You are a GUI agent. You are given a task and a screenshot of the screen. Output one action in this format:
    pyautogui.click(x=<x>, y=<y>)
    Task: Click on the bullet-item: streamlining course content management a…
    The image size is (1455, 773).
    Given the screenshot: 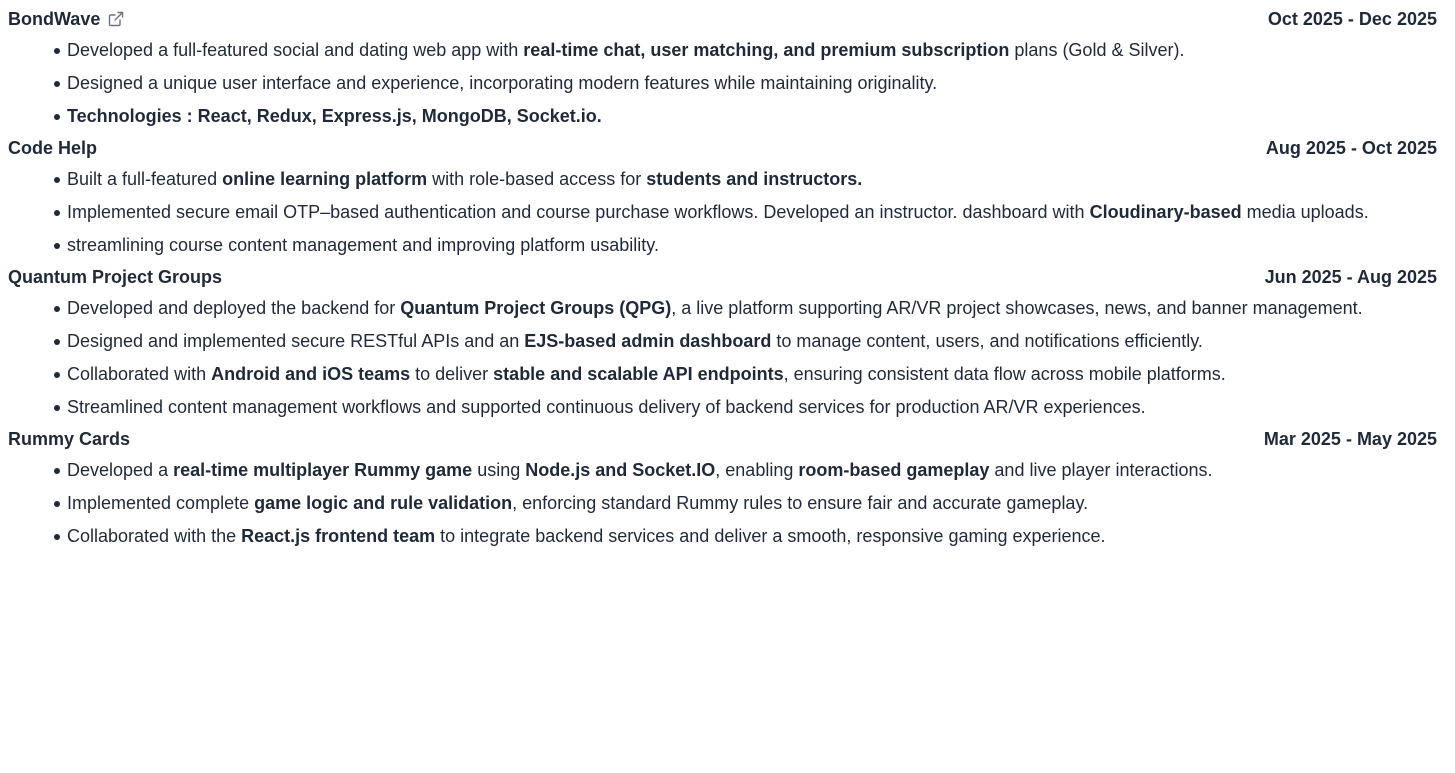 What is the action you would take?
    pyautogui.click(x=745, y=245)
    